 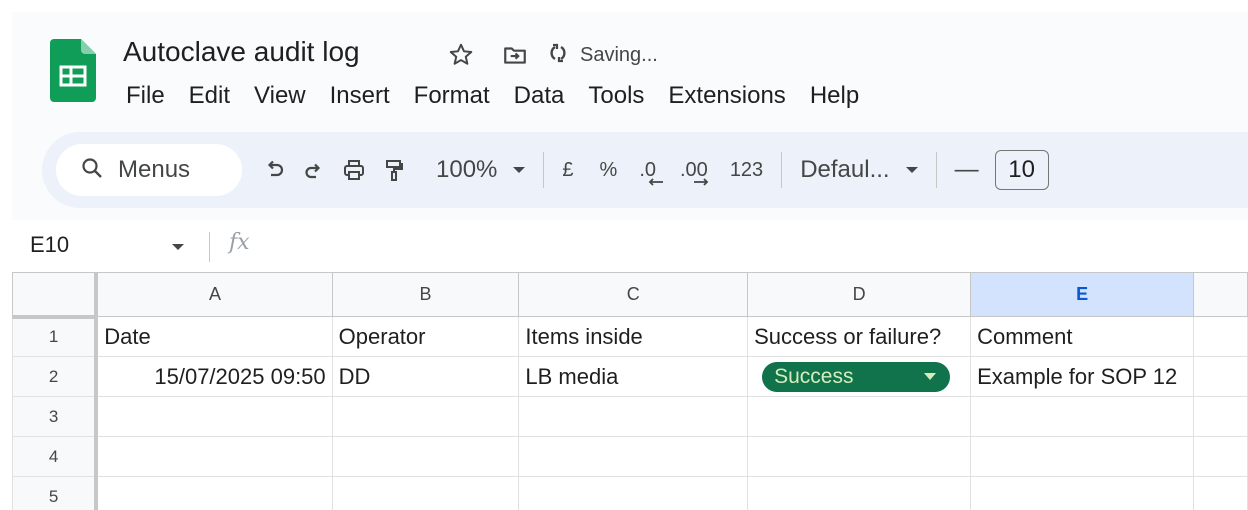 I want to click on cell-c5, so click(x=633, y=493).